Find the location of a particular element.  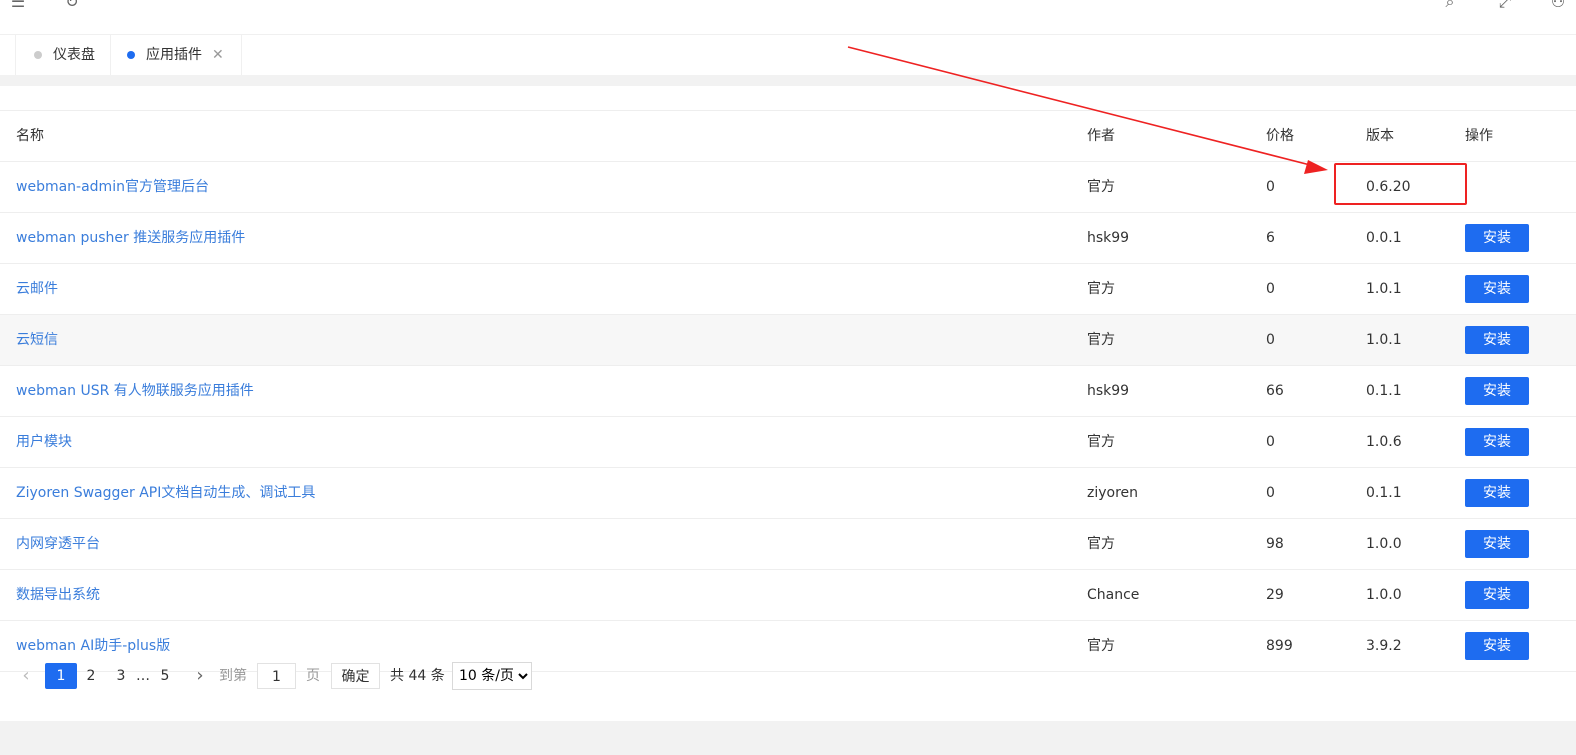

annotation-arrow is located at coordinates (1087, 110).